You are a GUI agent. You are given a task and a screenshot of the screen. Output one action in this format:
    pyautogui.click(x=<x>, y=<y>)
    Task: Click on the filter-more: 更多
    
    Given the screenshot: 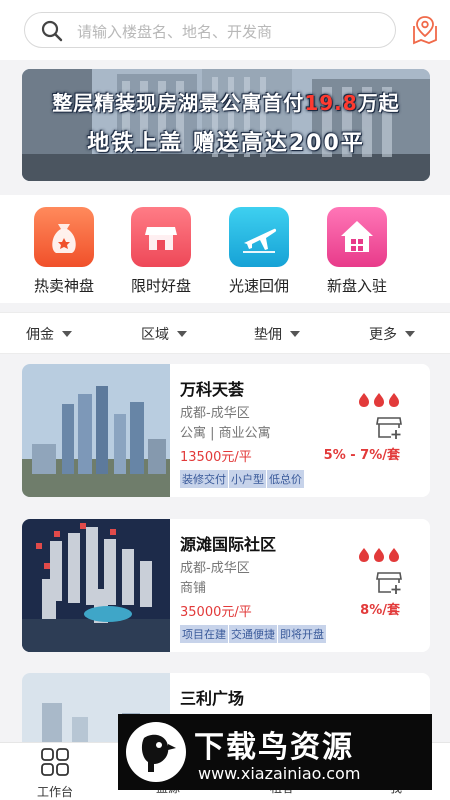 What is the action you would take?
    pyautogui.click(x=392, y=334)
    